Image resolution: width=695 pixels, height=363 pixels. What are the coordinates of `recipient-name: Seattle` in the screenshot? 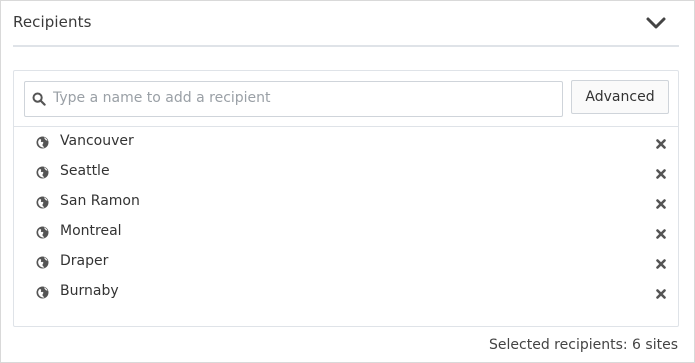 It's located at (85, 171).